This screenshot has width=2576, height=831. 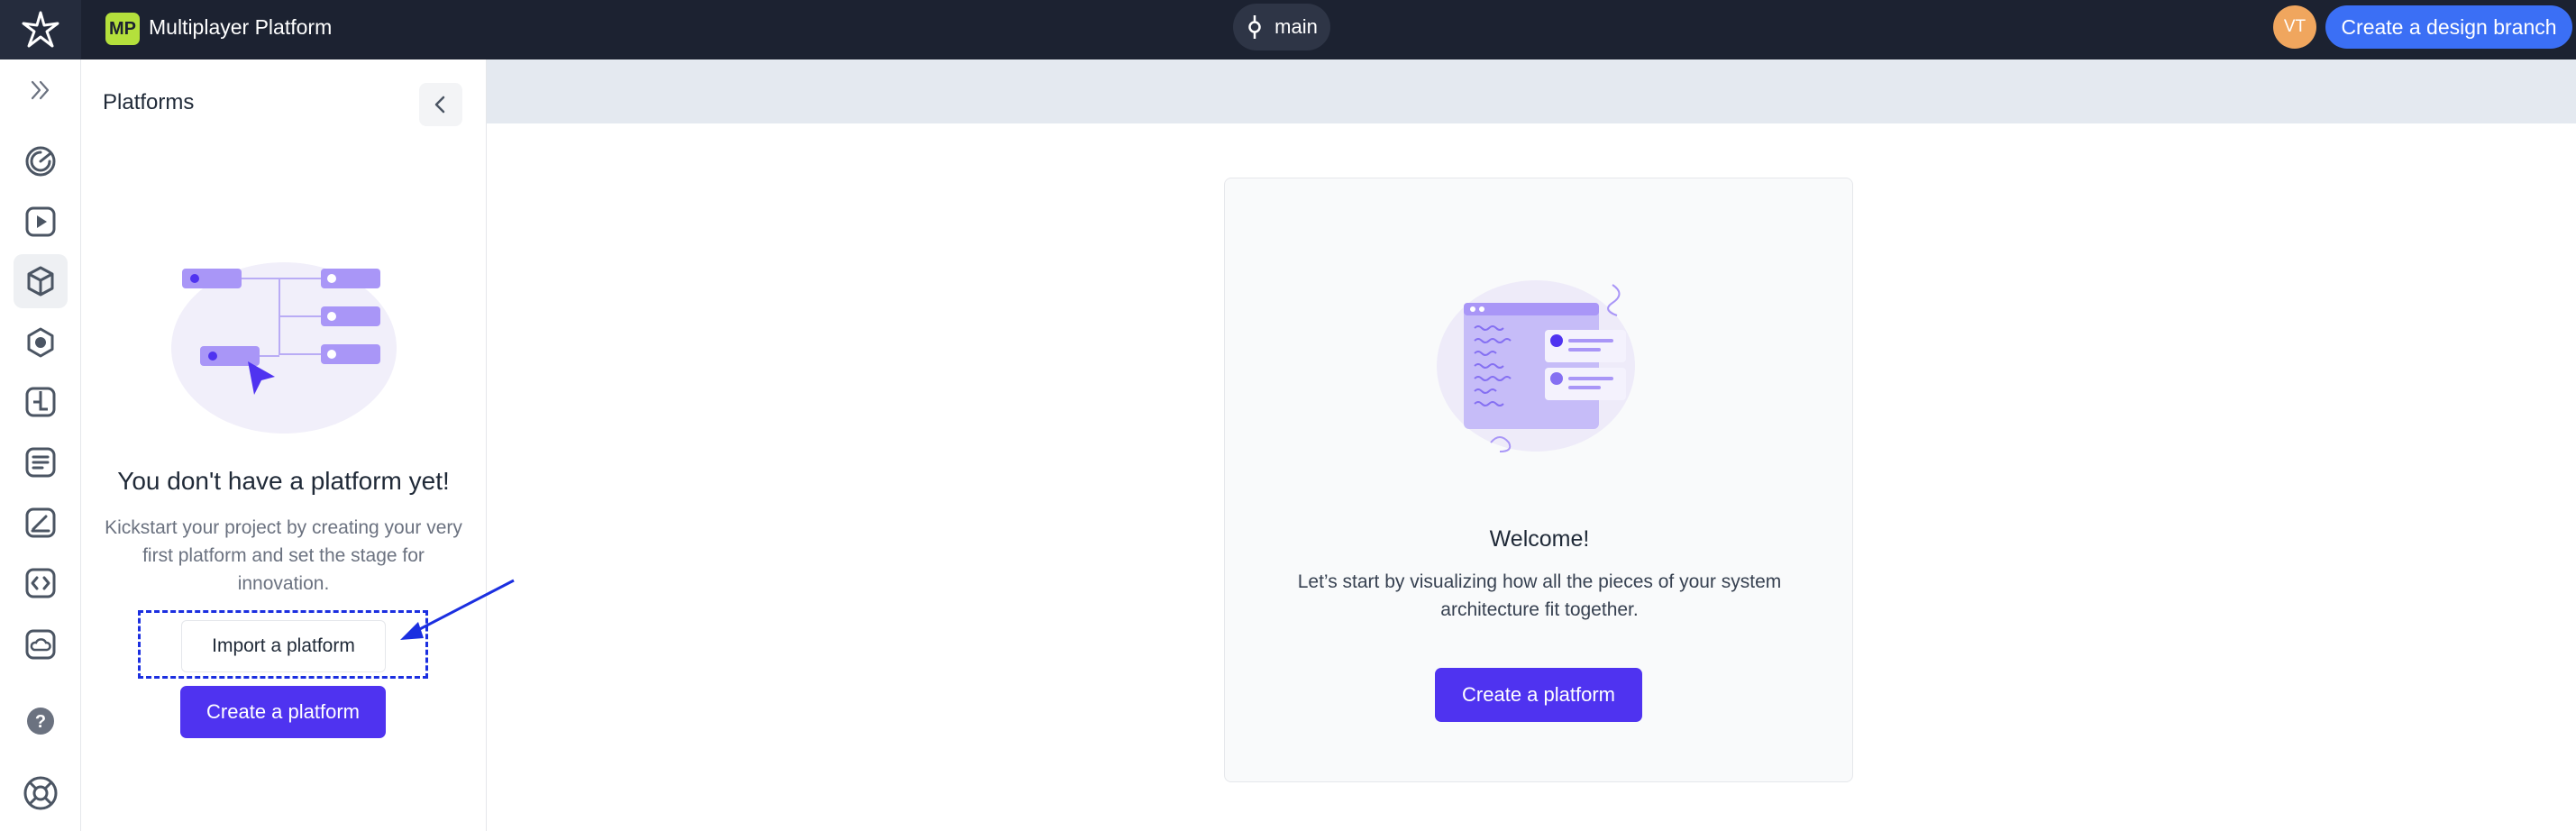 I want to click on star-logo-icon, so click(x=40, y=29).